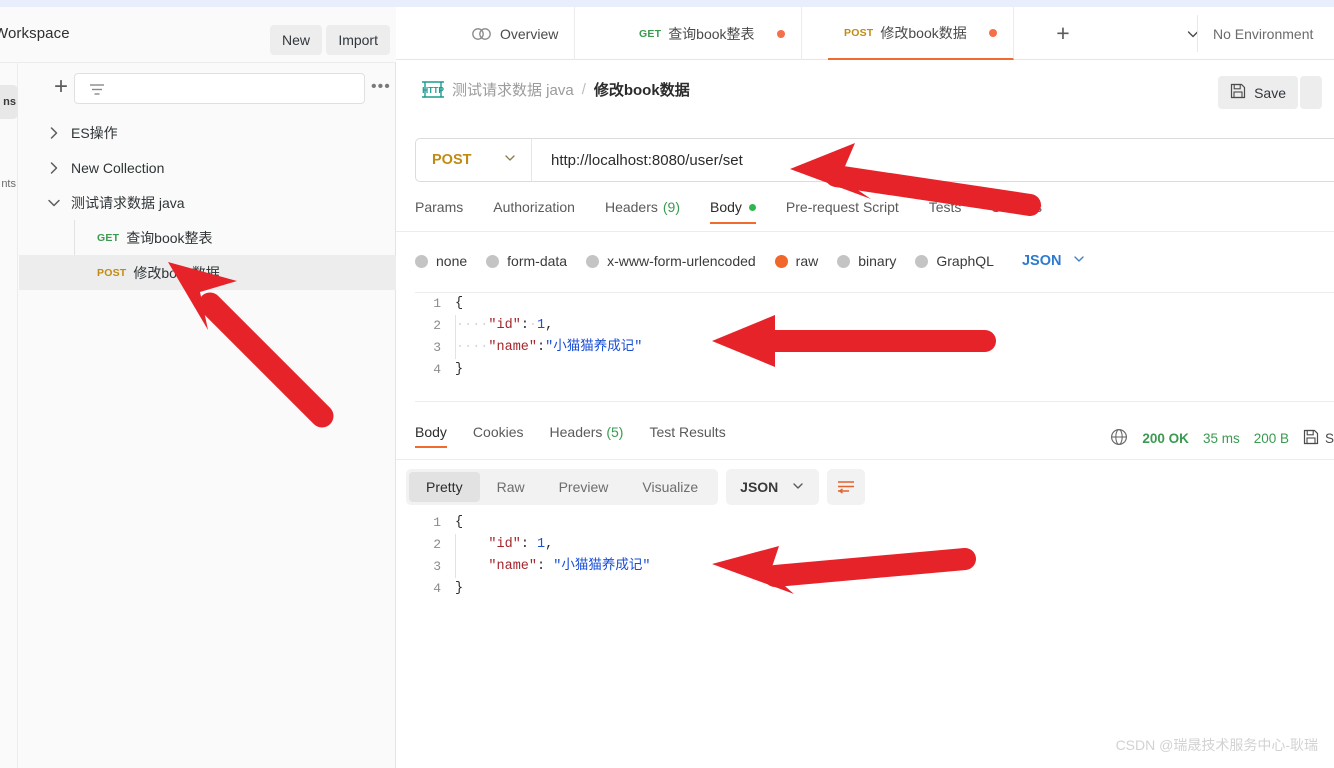 This screenshot has width=1334, height=768. What do you see at coordinates (671, 207) in the screenshot?
I see `headers-count: (9)` at bounding box center [671, 207].